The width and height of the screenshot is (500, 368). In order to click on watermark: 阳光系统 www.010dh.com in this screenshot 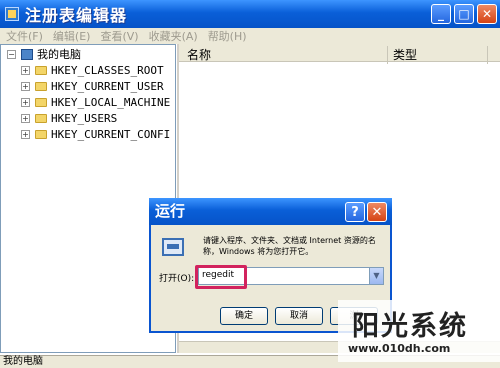, I will do `click(419, 331)`.